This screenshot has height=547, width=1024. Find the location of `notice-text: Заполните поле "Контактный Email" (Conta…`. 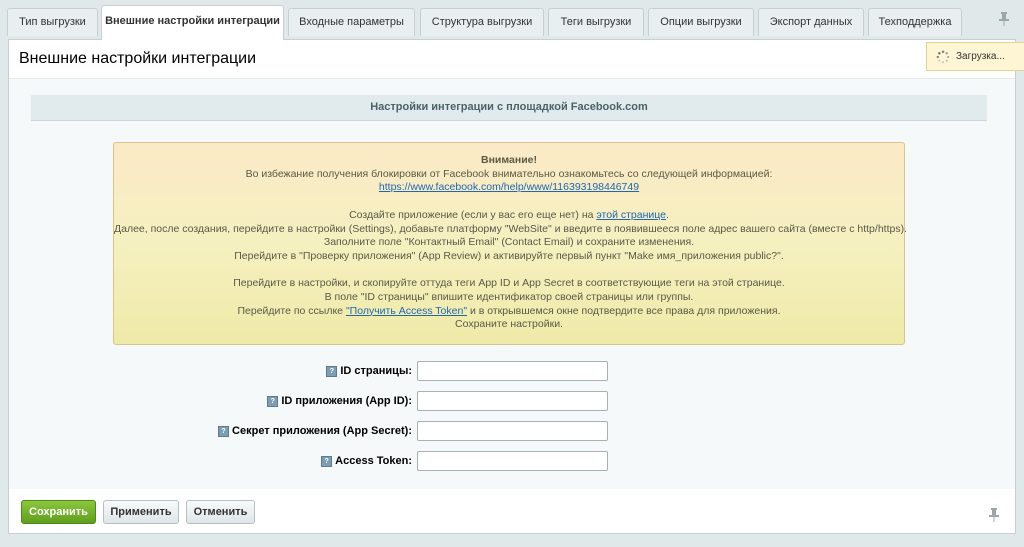

notice-text: Заполните поле "Контактный Email" (Conta… is located at coordinates (509, 242).